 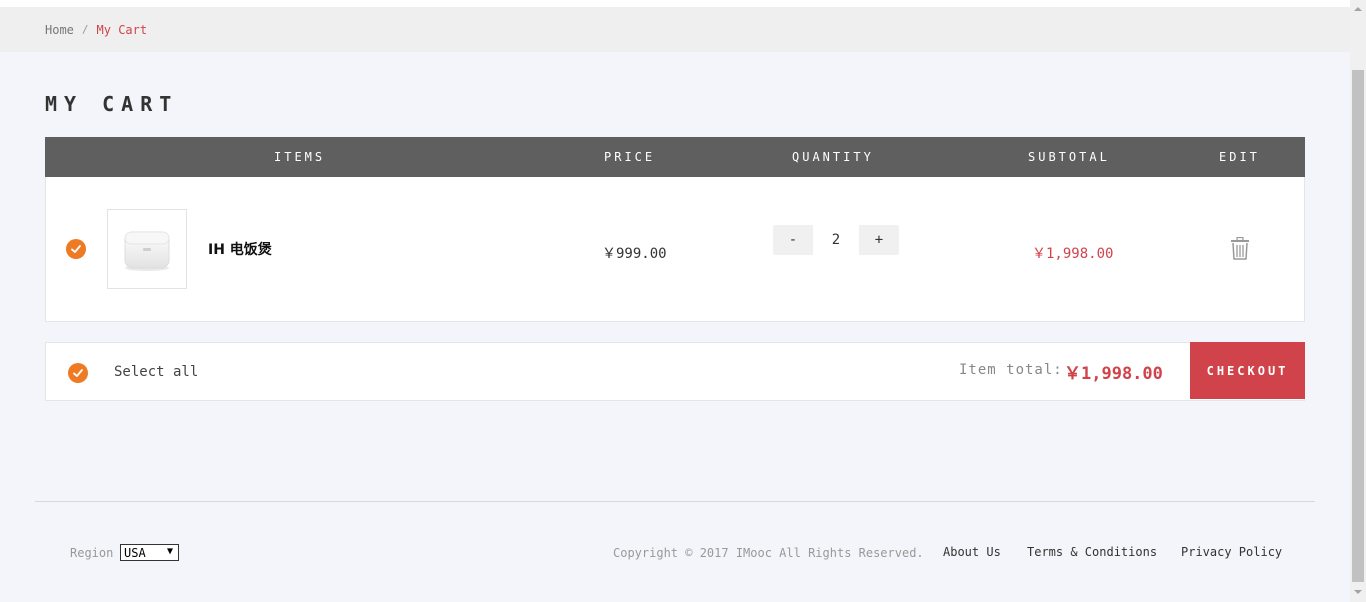 I want to click on quantity-value: 2, so click(x=836, y=240).